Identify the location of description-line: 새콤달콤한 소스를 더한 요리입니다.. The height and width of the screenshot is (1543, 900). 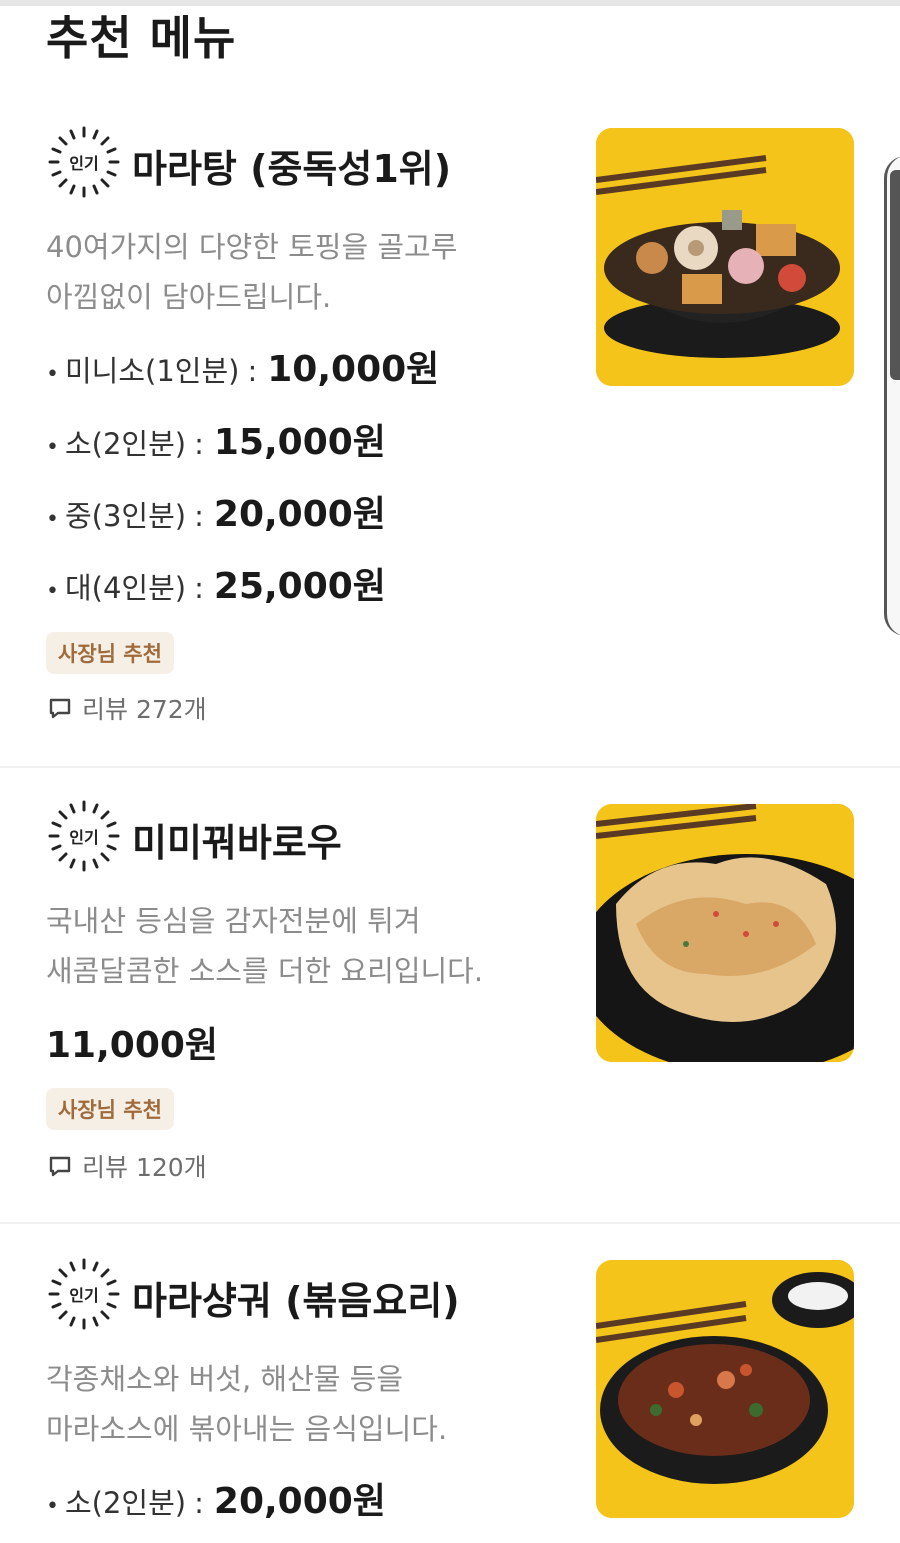
(265, 971).